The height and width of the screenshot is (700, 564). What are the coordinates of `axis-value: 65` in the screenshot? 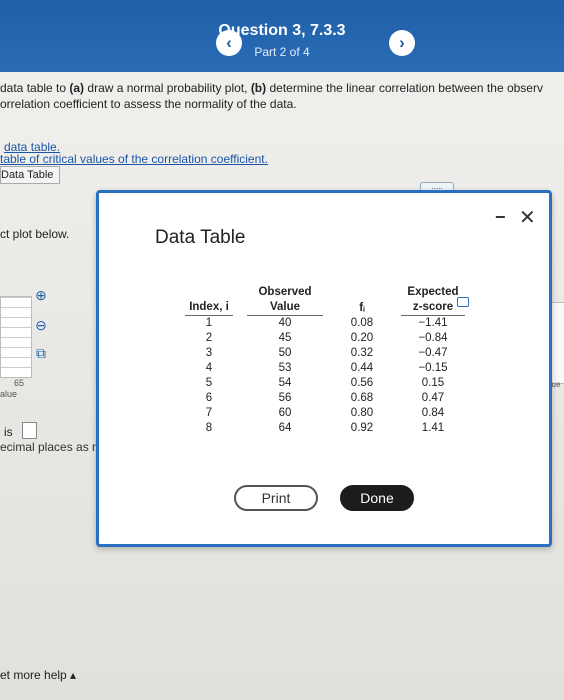 It's located at (19, 383).